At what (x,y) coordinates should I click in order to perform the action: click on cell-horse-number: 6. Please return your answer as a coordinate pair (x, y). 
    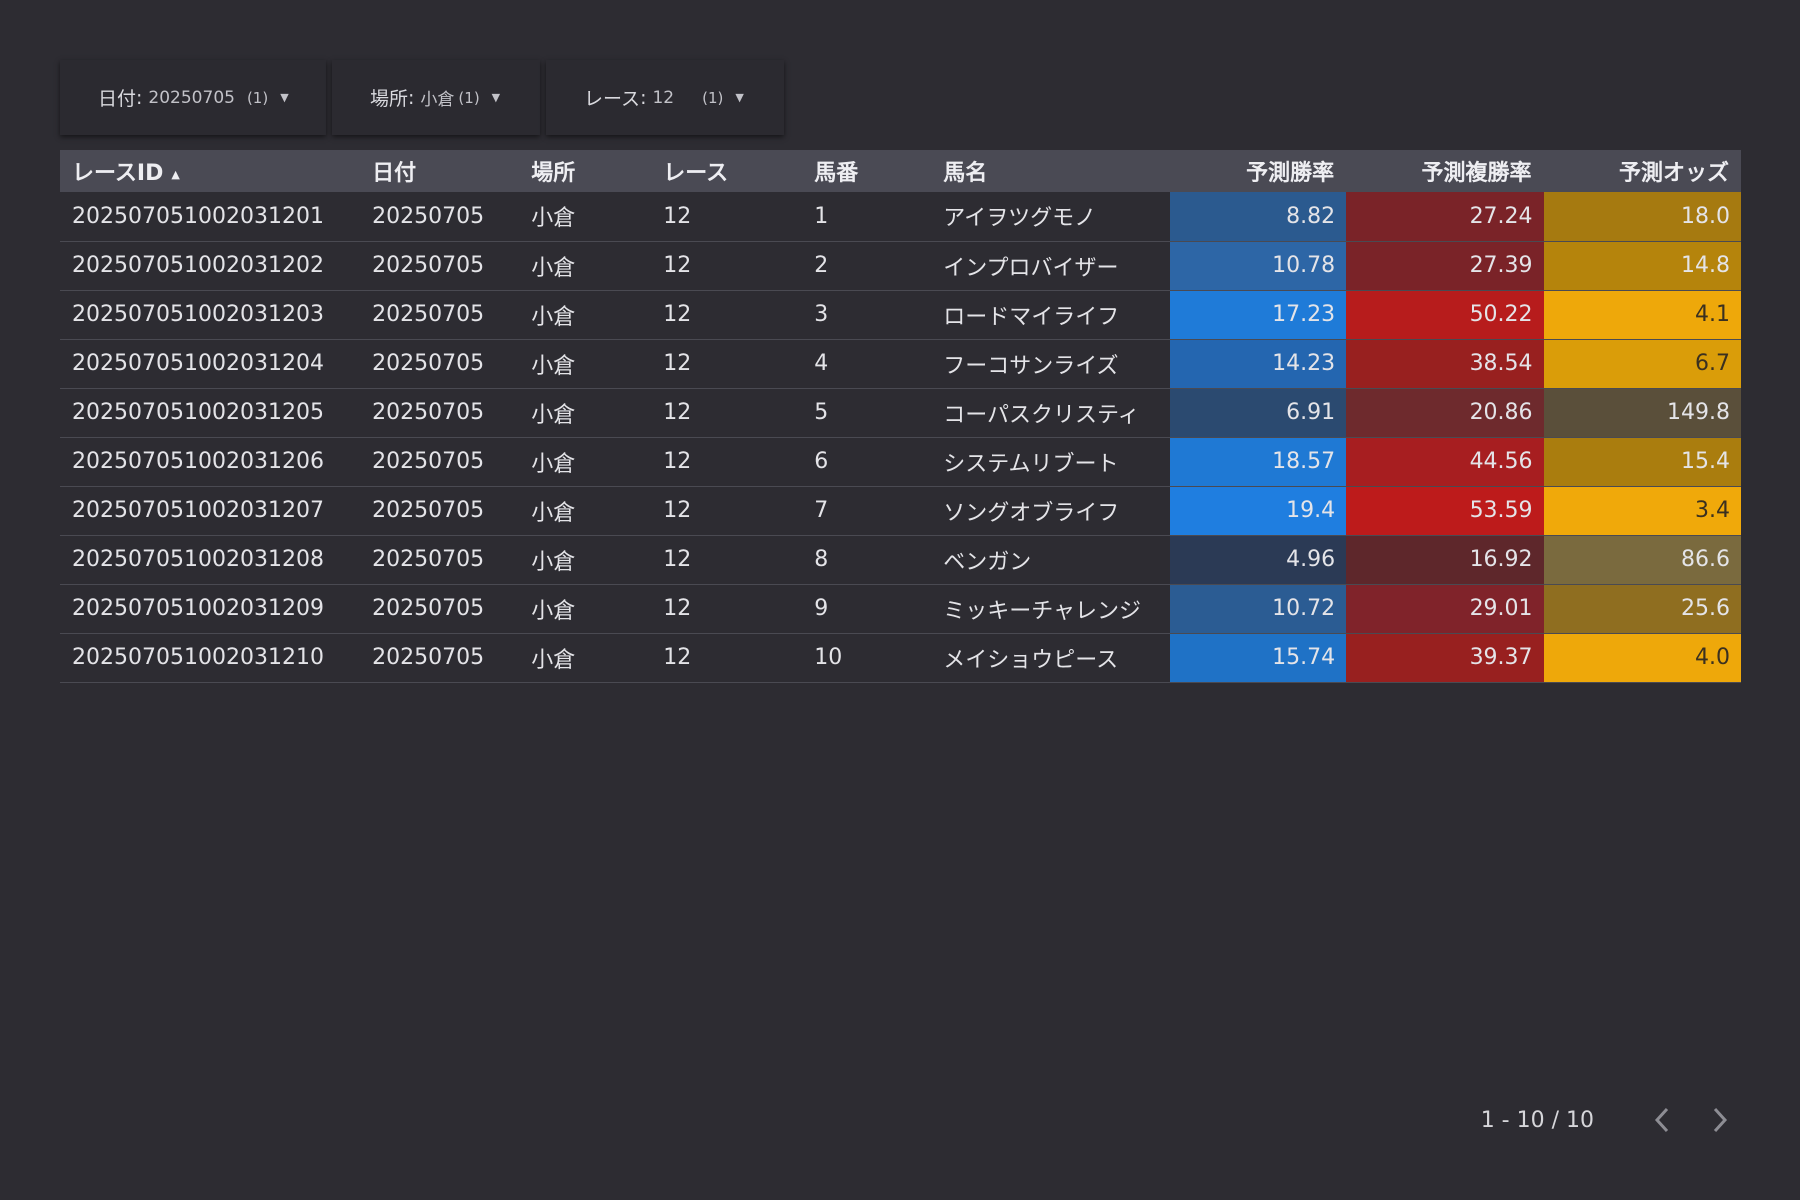
    Looking at the image, I should click on (821, 461).